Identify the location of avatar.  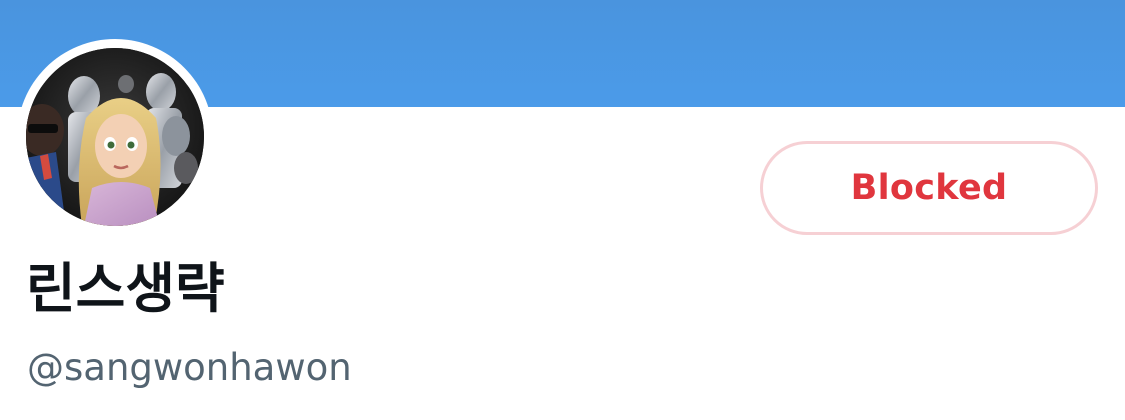
(115, 137).